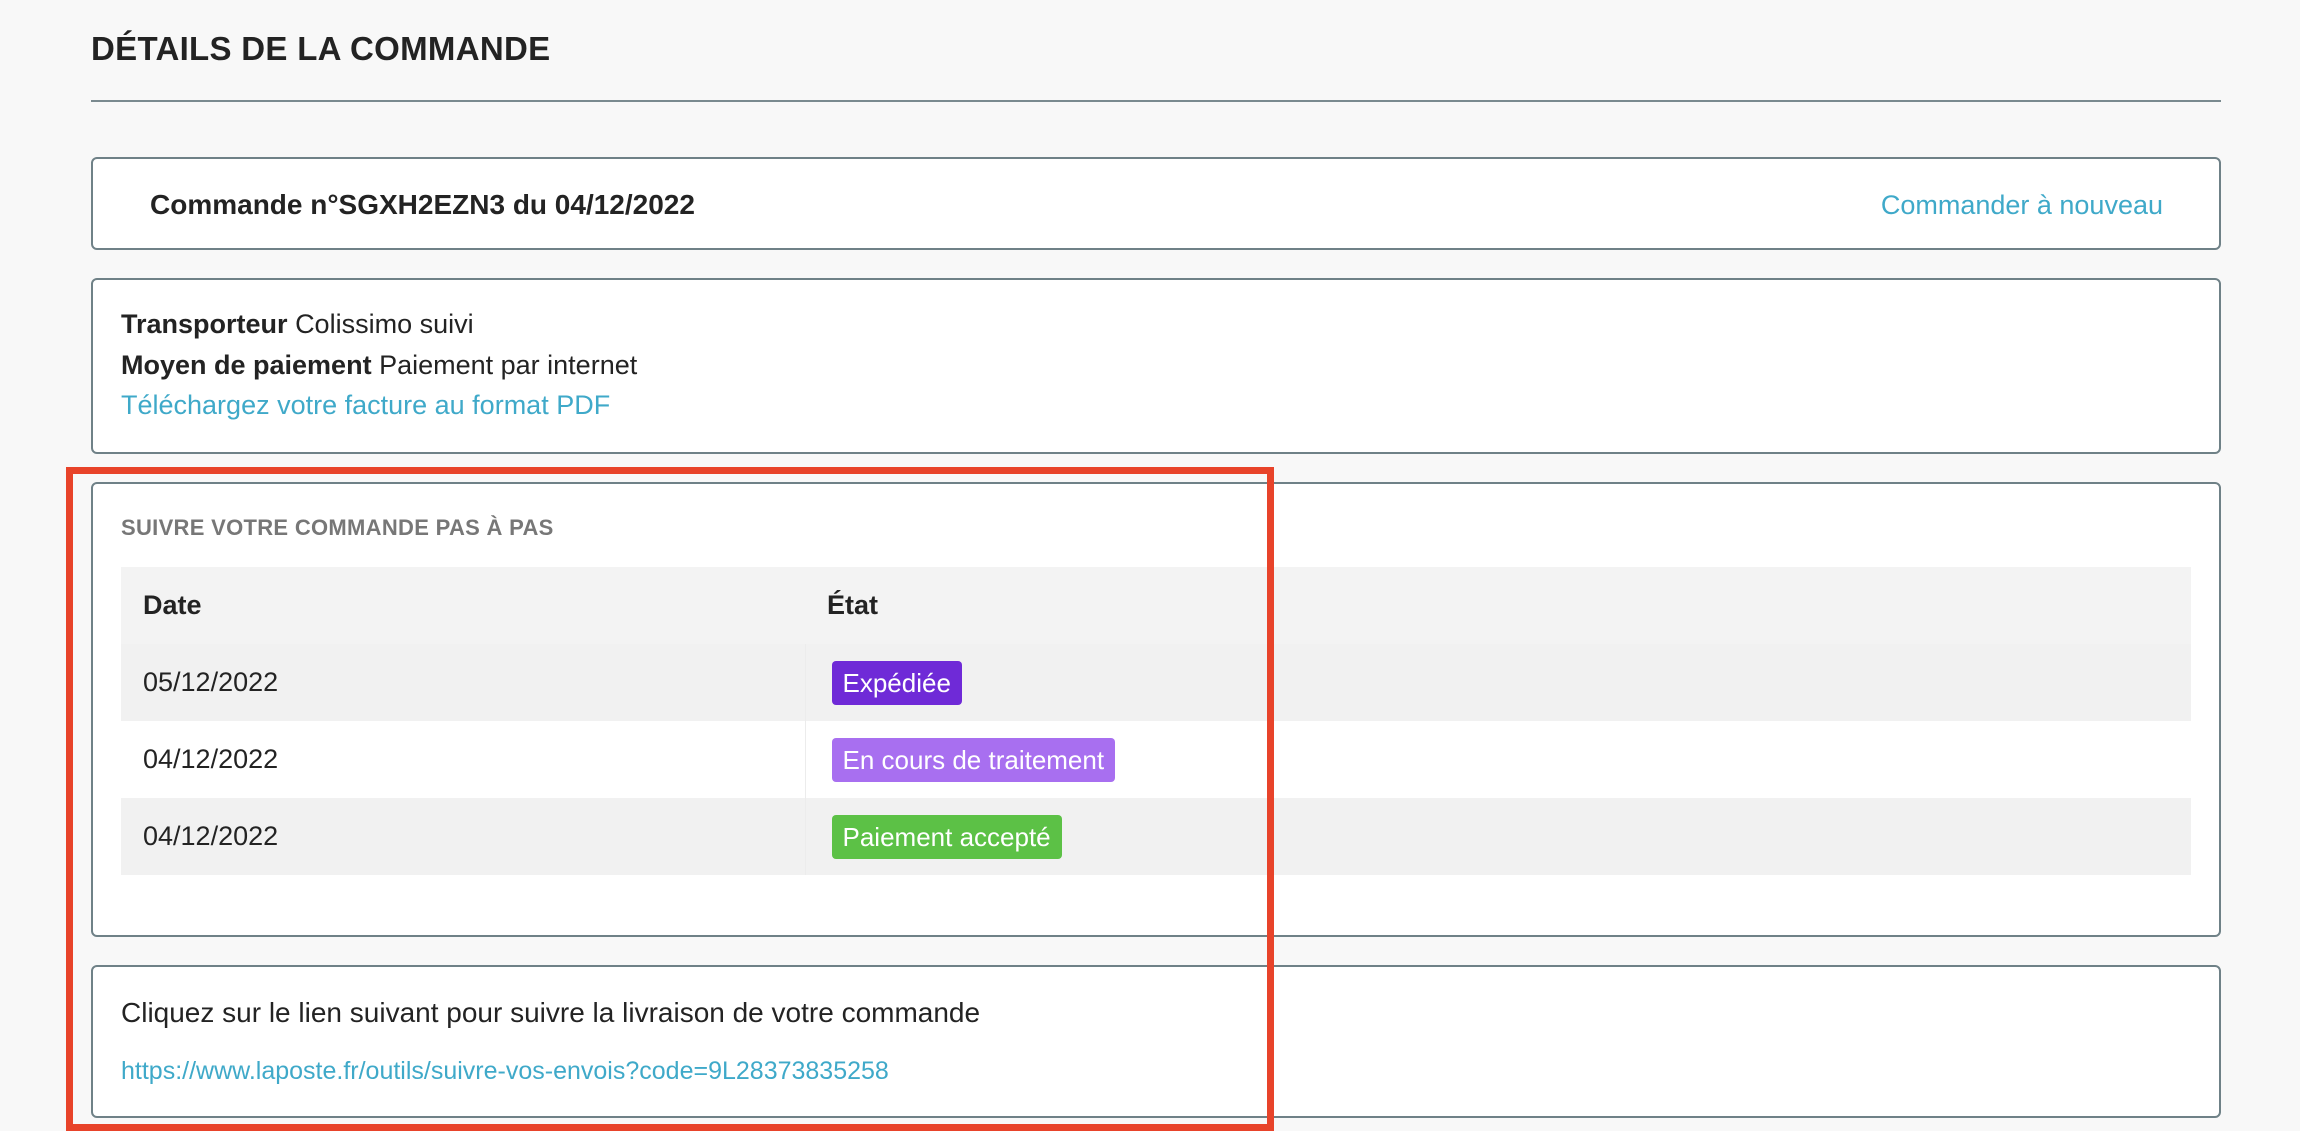 The image size is (2300, 1131). Describe the element at coordinates (337, 527) in the screenshot. I see `history-title: SUIVRE VOTRE COMMANDE PAS À PAS` at that location.